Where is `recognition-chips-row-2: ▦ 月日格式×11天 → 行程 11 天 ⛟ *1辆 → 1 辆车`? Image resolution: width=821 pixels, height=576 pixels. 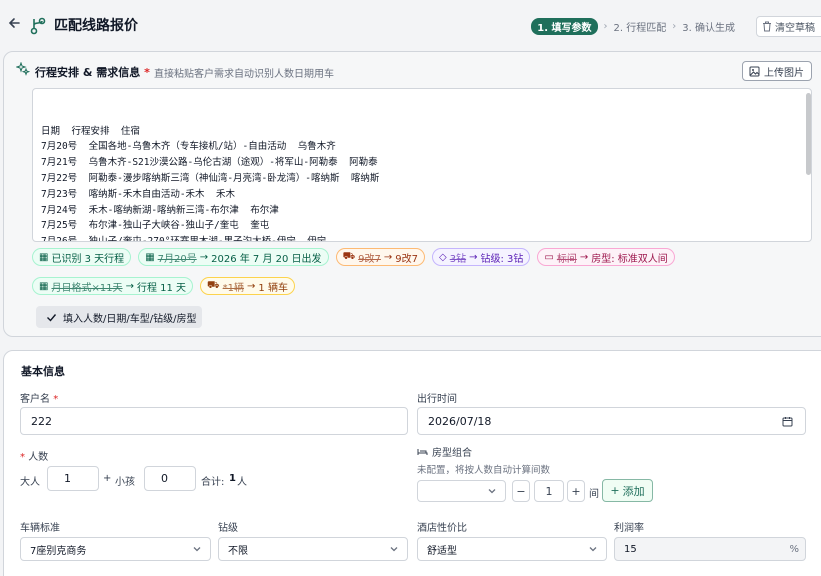 recognition-chips-row-2: ▦ 月日格式×11天 → 行程 11 天 ⛟ *1辆 → 1 辆车 is located at coordinates (417, 286).